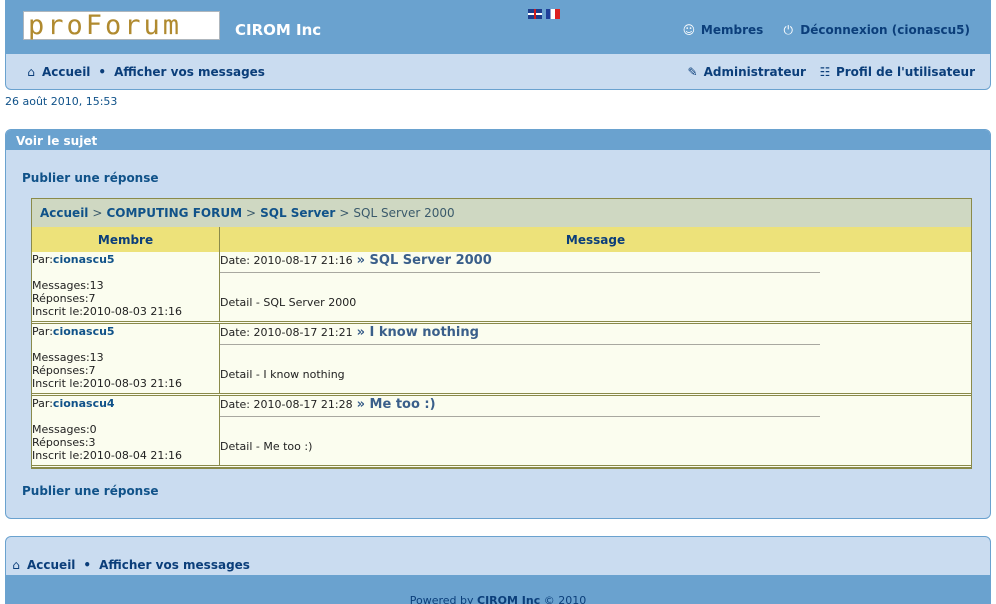  I want to click on members-label: Membres, so click(732, 30).